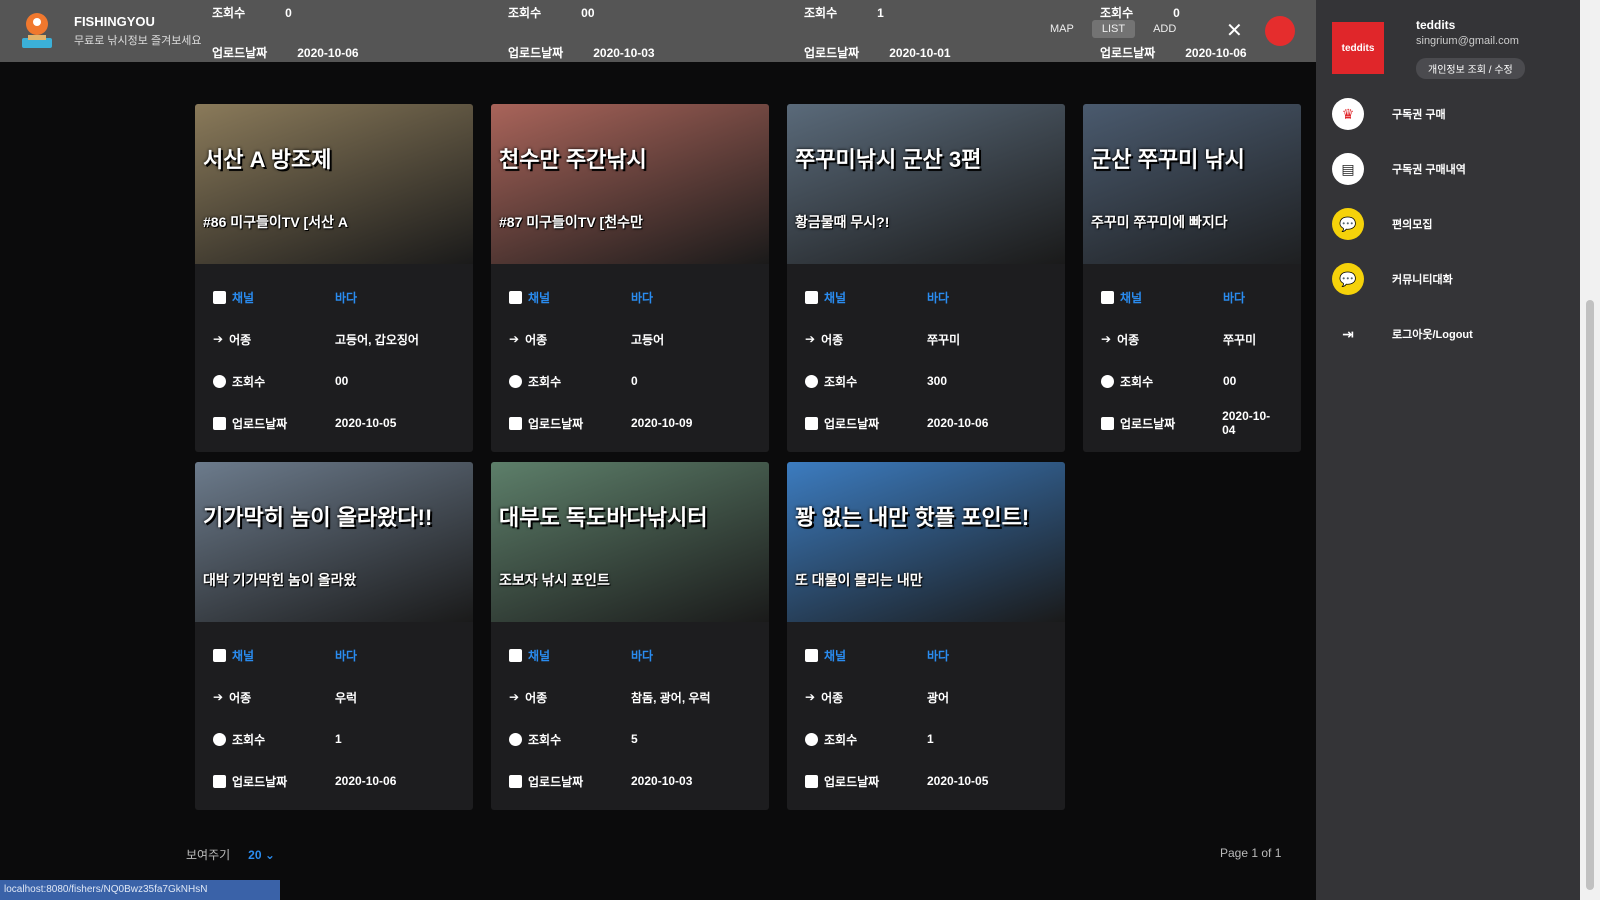 Image resolution: width=1600 pixels, height=900 pixels. I want to click on drawer-menu-item: ⇥ 로그아웃/Logout, so click(1402, 334).